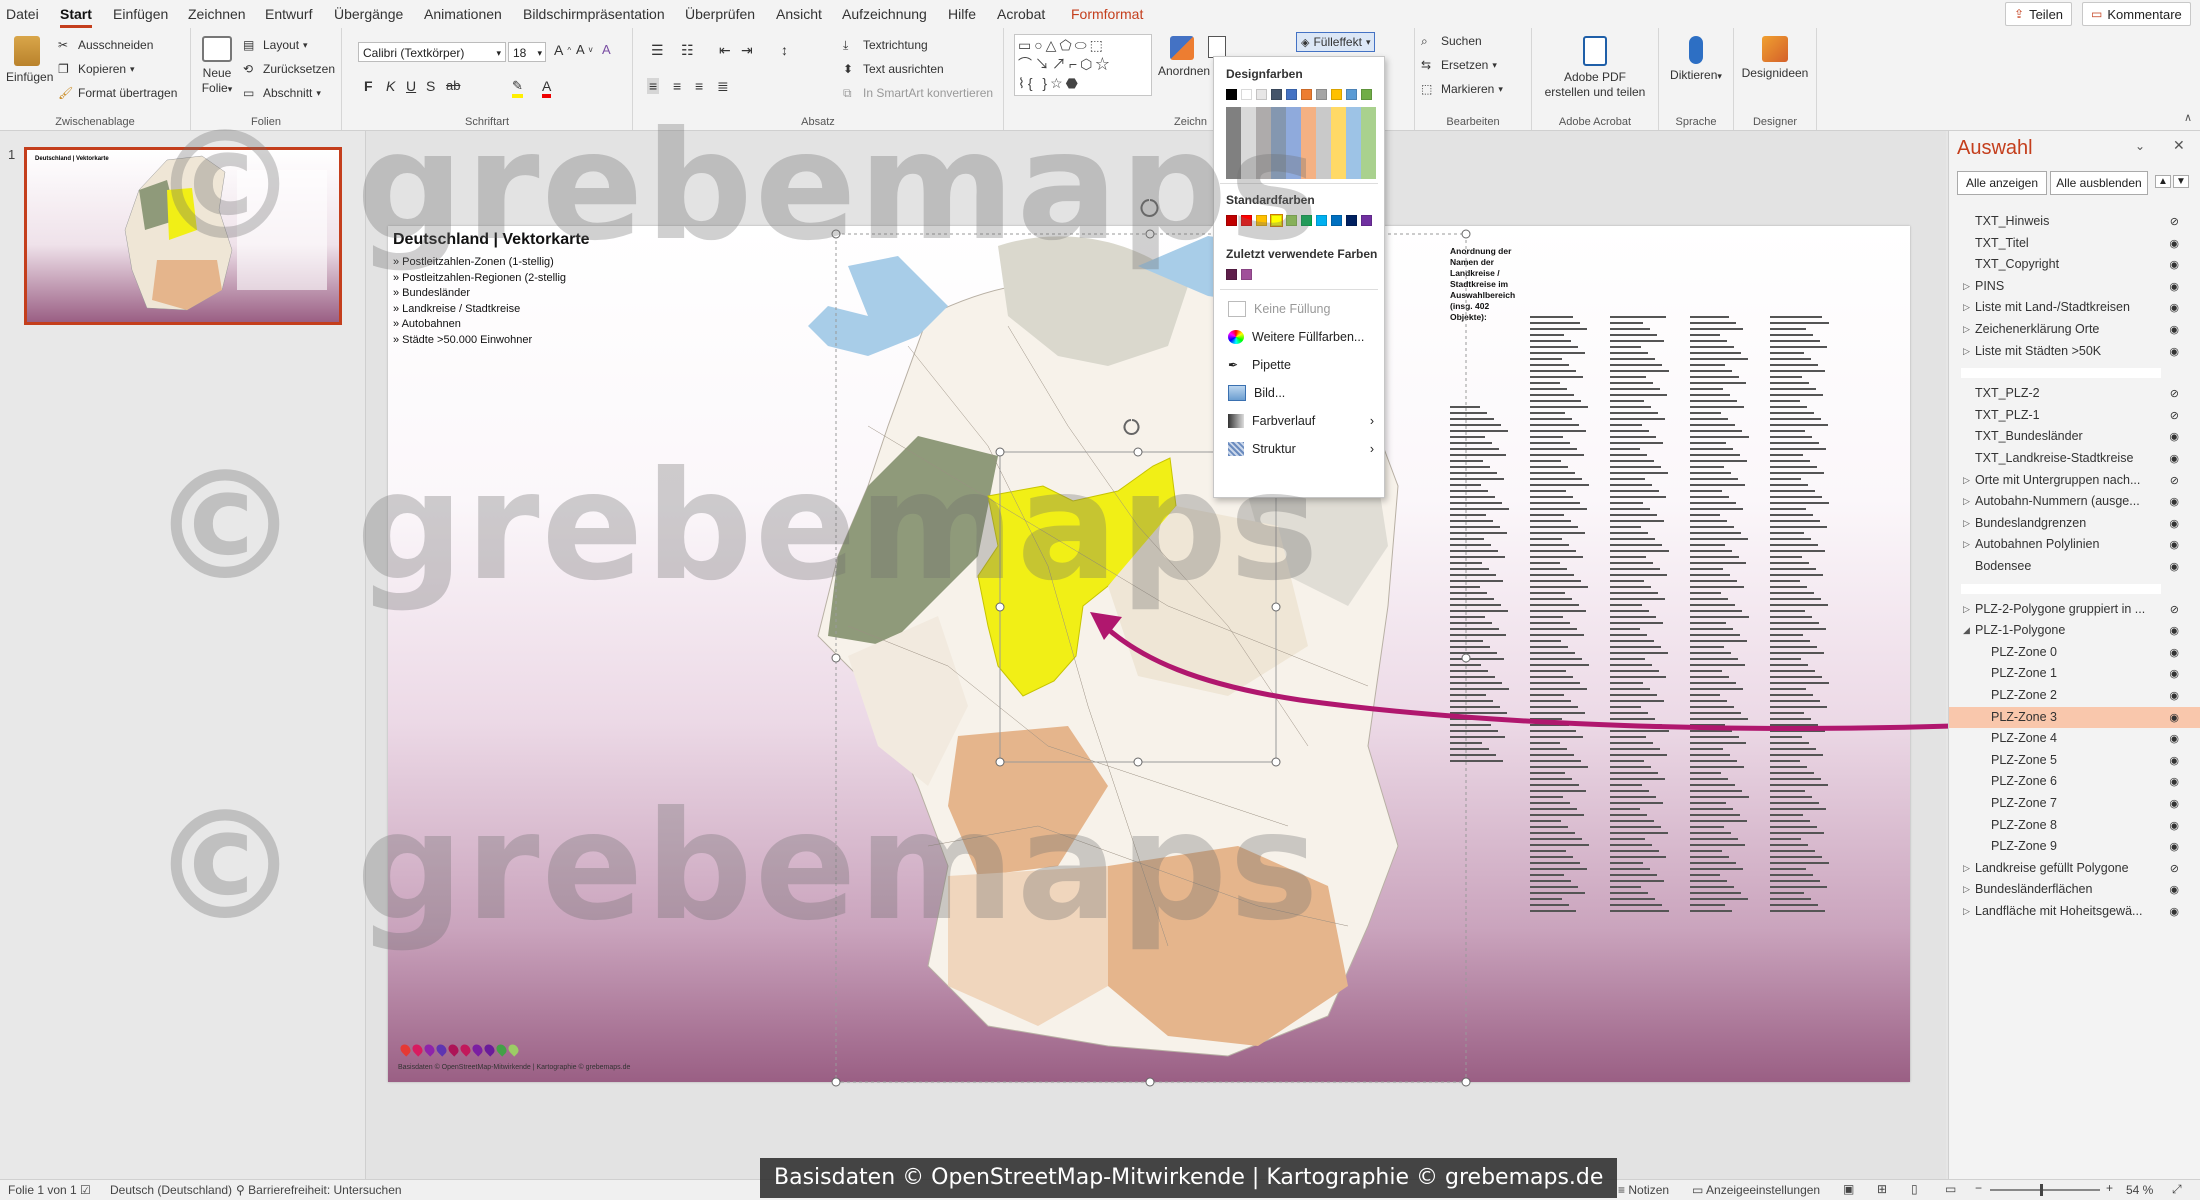 The image size is (2200, 1200). What do you see at coordinates (723, 86) in the screenshot?
I see `justify-icon: ≣` at bounding box center [723, 86].